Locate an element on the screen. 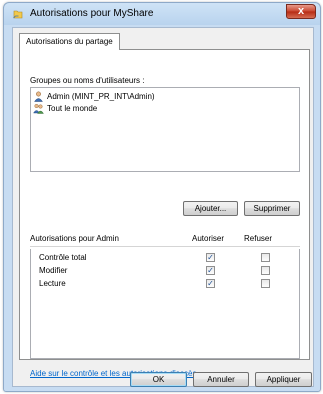  close-icon: x is located at coordinates (301, 11).